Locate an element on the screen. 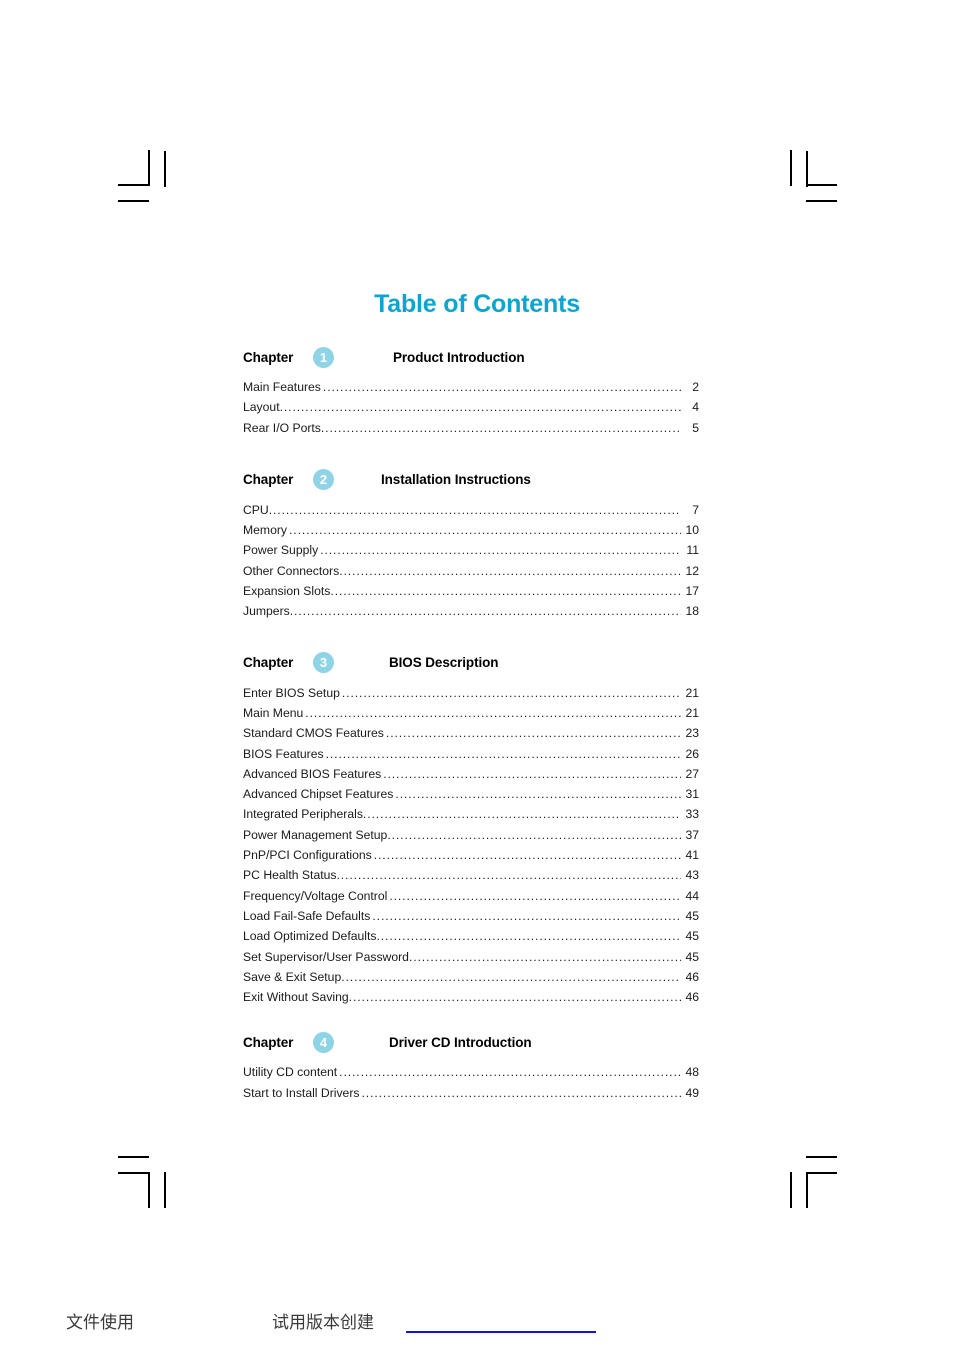  footer-text-right: 试用版本创建 is located at coordinates (323, 1323).